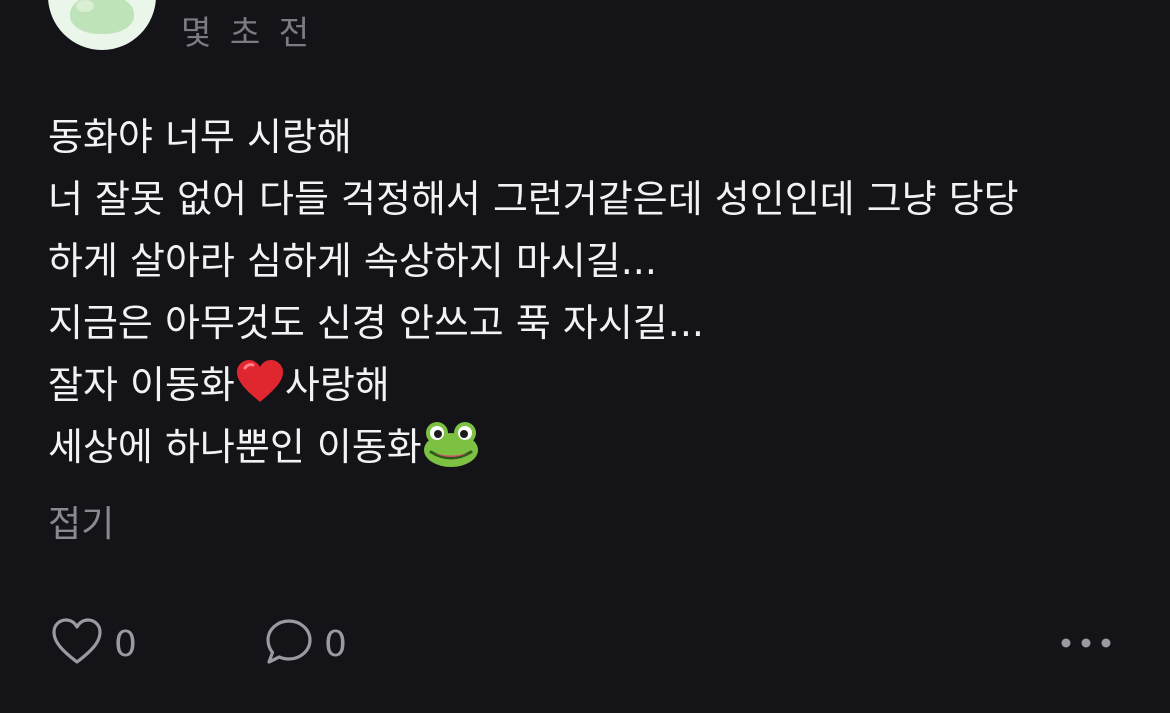  What do you see at coordinates (81, 525) in the screenshot?
I see `collapse-button: 접기` at bounding box center [81, 525].